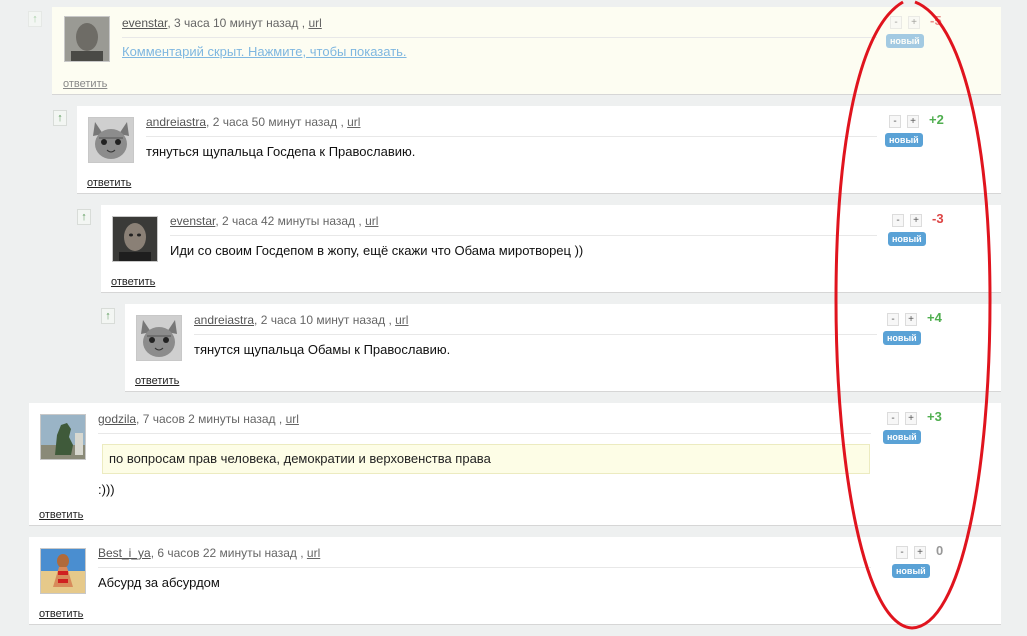 Image resolution: width=1027 pixels, height=636 pixels. What do you see at coordinates (323, 320) in the screenshot?
I see `comment-time: 2 часа 10 минут назад` at bounding box center [323, 320].